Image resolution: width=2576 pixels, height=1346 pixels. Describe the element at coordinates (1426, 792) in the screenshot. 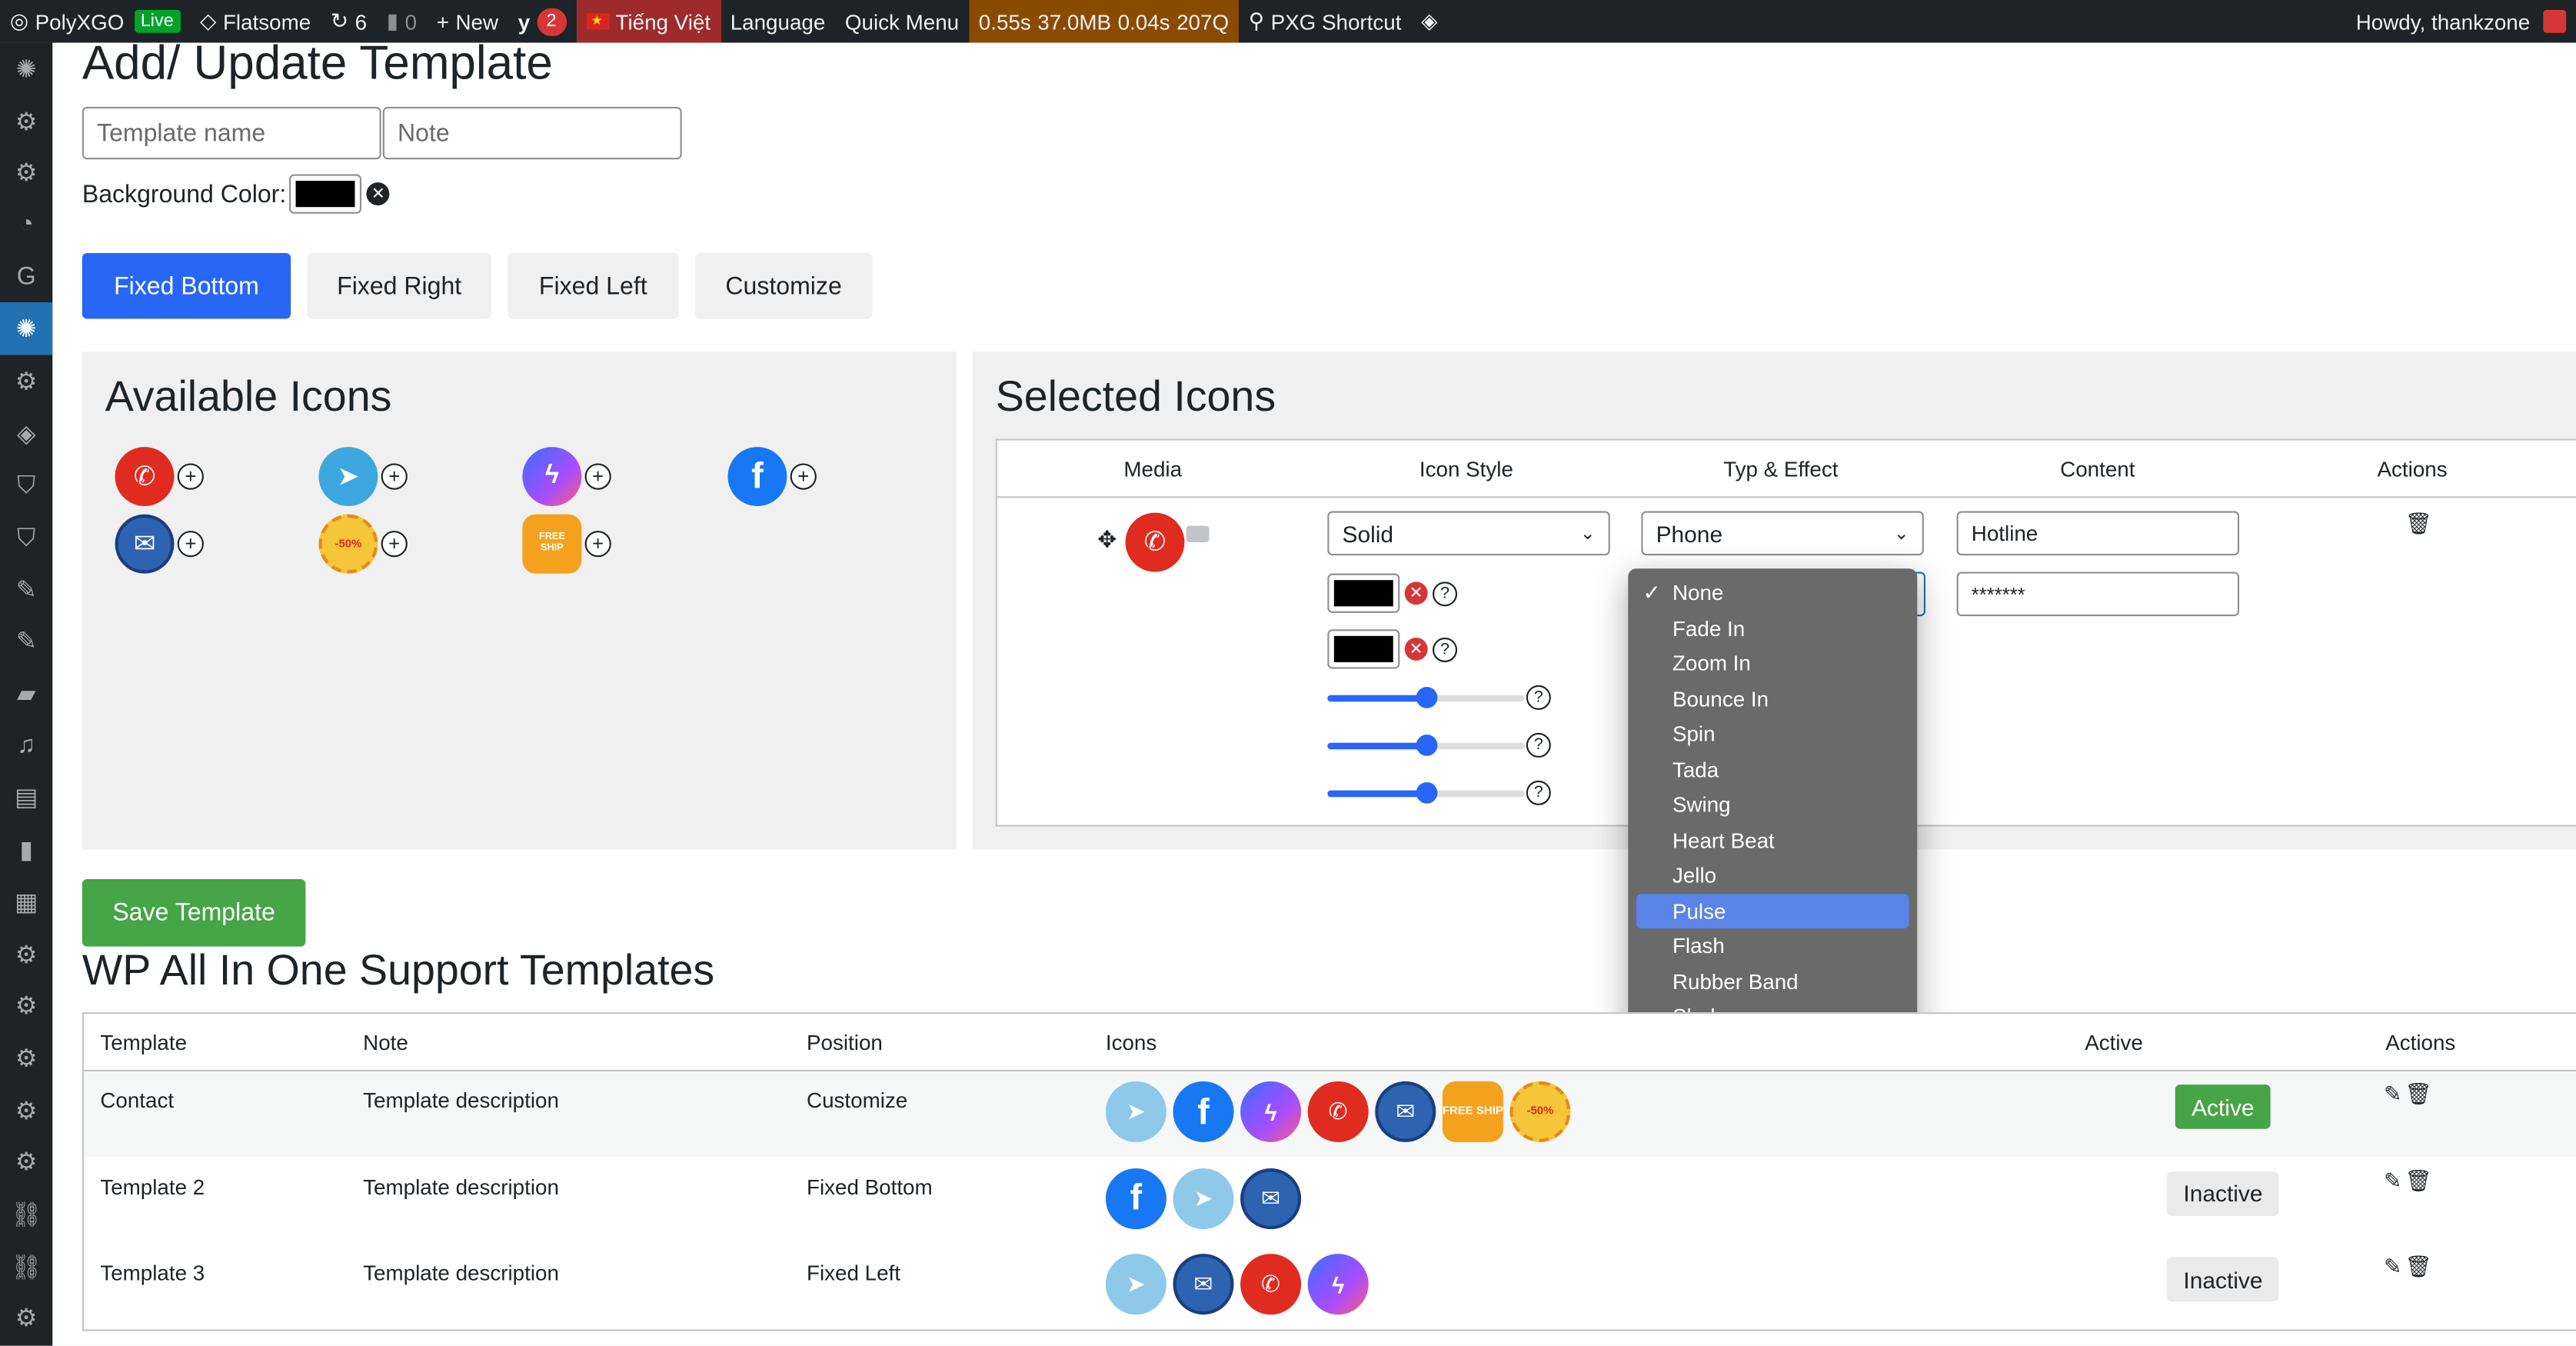

I see `spacing-slider` at that location.